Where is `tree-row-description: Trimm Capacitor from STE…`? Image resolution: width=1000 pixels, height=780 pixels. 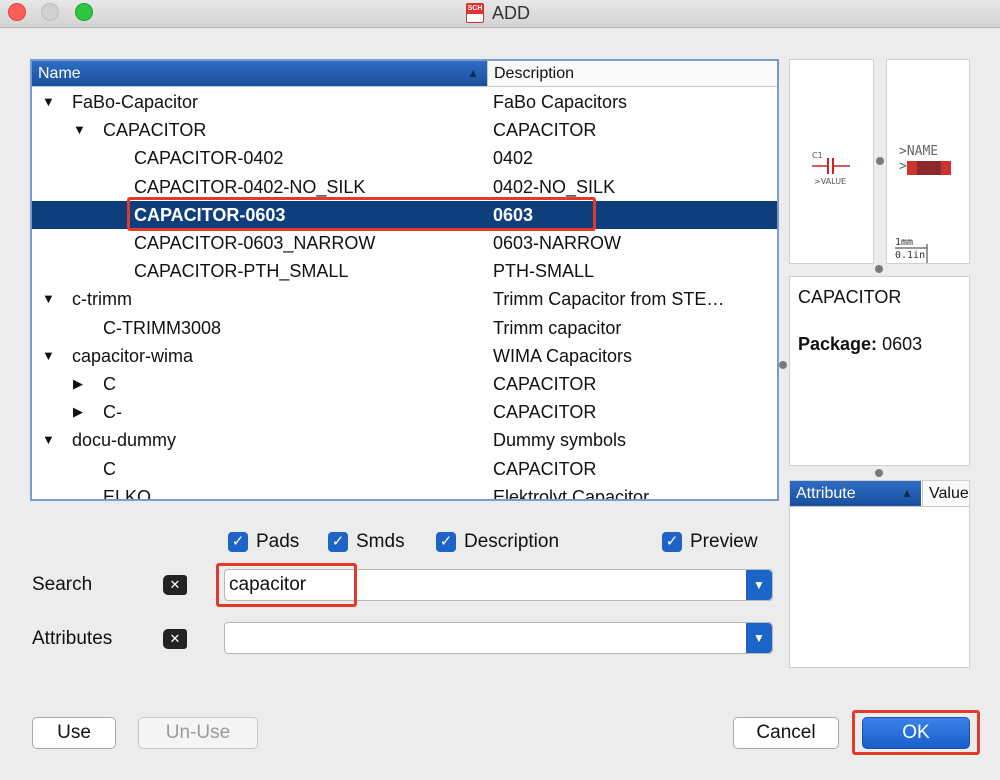 tree-row-description: Trimm Capacitor from STE… is located at coordinates (609, 299).